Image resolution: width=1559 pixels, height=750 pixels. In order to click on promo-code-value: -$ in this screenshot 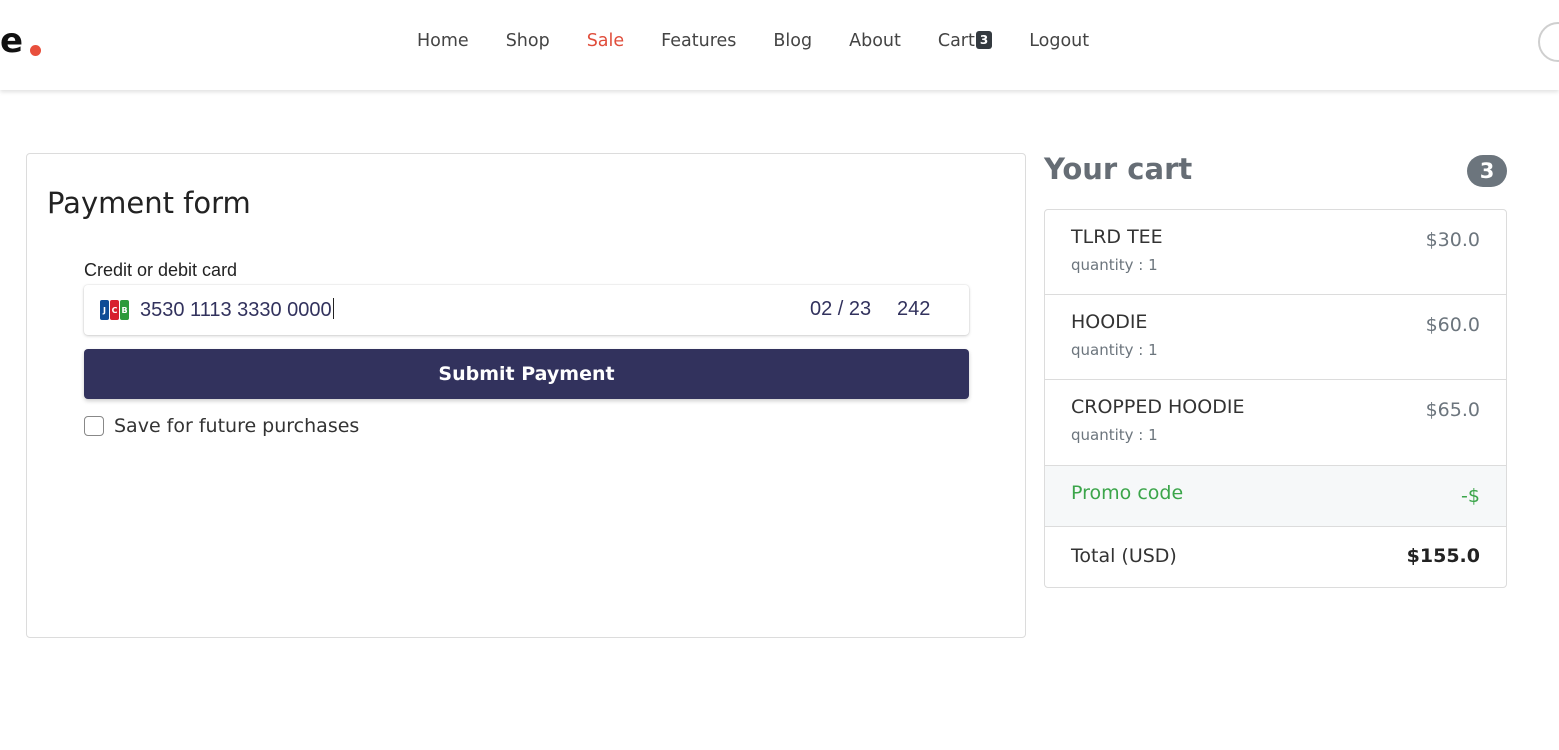, I will do `click(1470, 496)`.